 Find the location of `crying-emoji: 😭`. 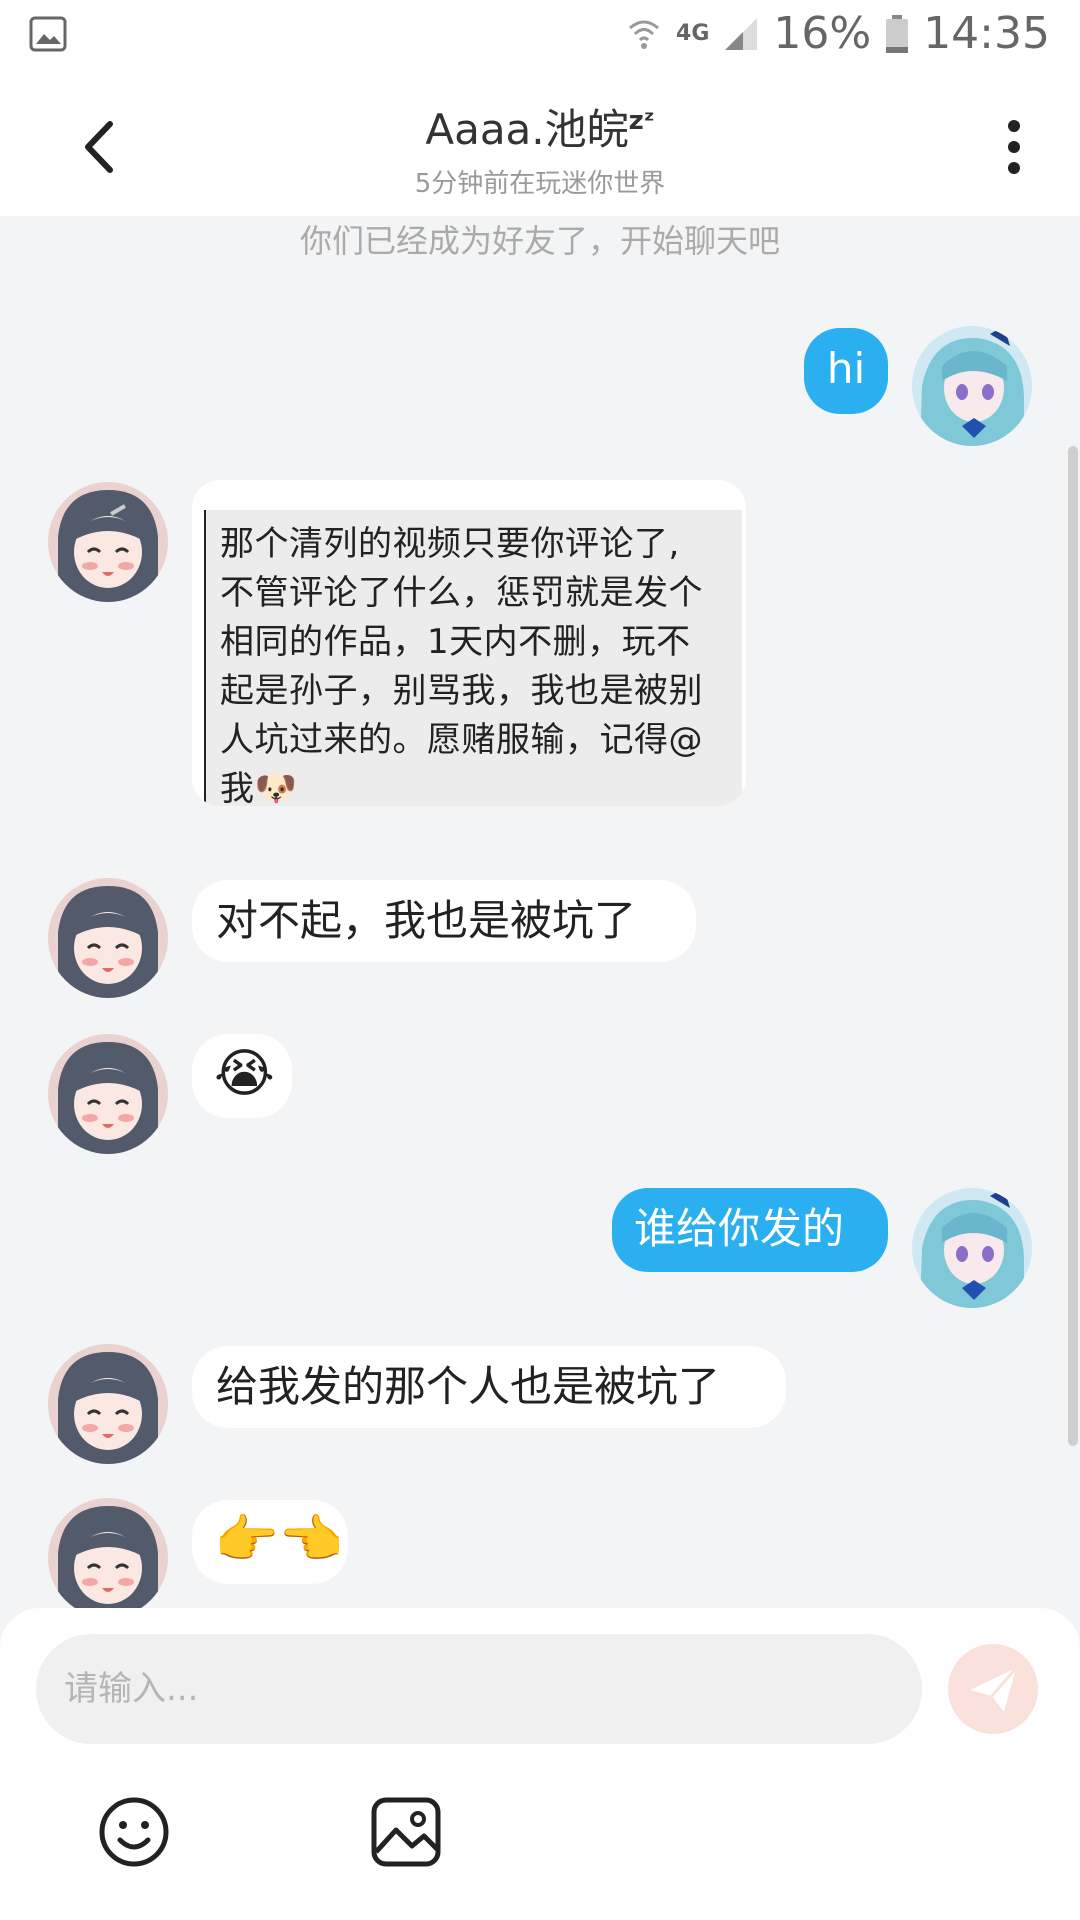

crying-emoji: 😭 is located at coordinates (244, 1074).